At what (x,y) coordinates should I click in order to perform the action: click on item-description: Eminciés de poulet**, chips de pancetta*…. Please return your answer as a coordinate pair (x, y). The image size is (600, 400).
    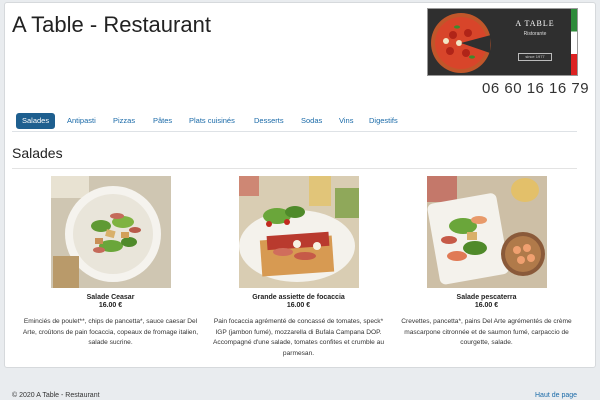
    Looking at the image, I should click on (110, 332).